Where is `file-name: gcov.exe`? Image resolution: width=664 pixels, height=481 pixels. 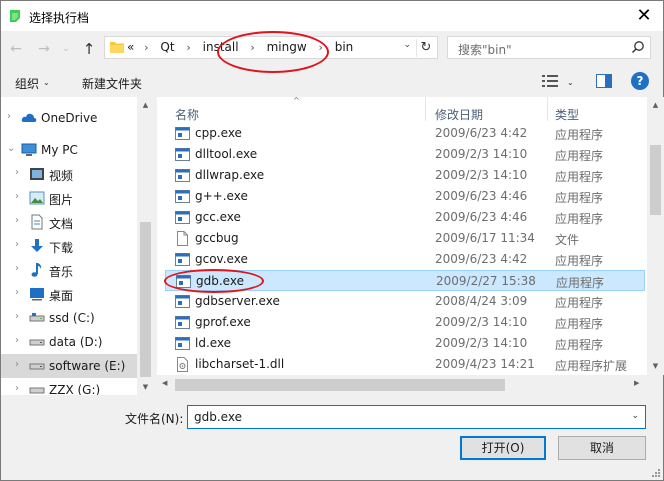 file-name: gcov.exe is located at coordinates (221, 259).